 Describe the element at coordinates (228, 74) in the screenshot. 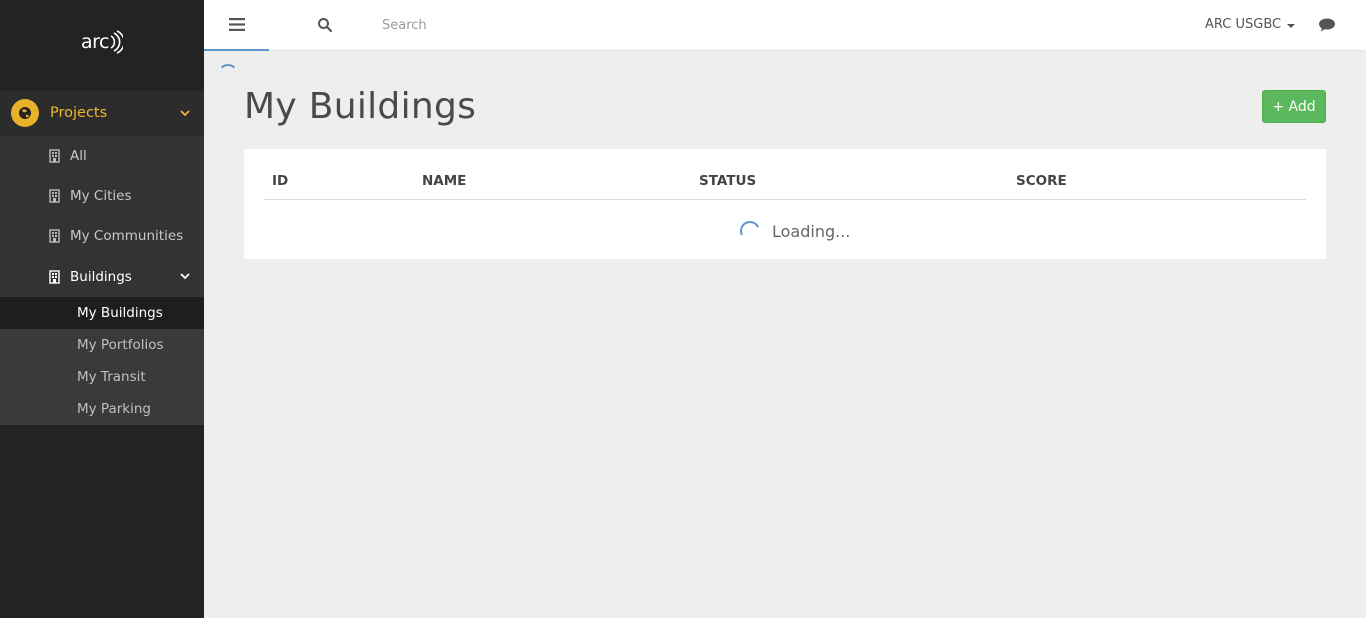

I see `page-loading-spinner` at that location.